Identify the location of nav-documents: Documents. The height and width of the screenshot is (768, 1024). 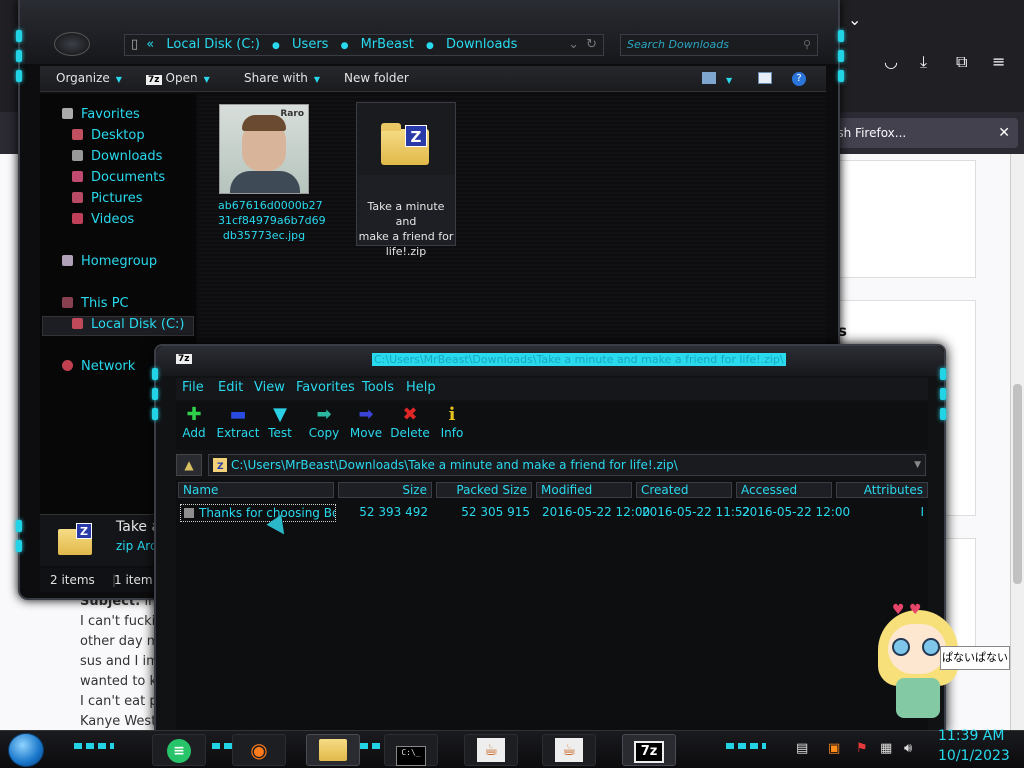
(118, 177).